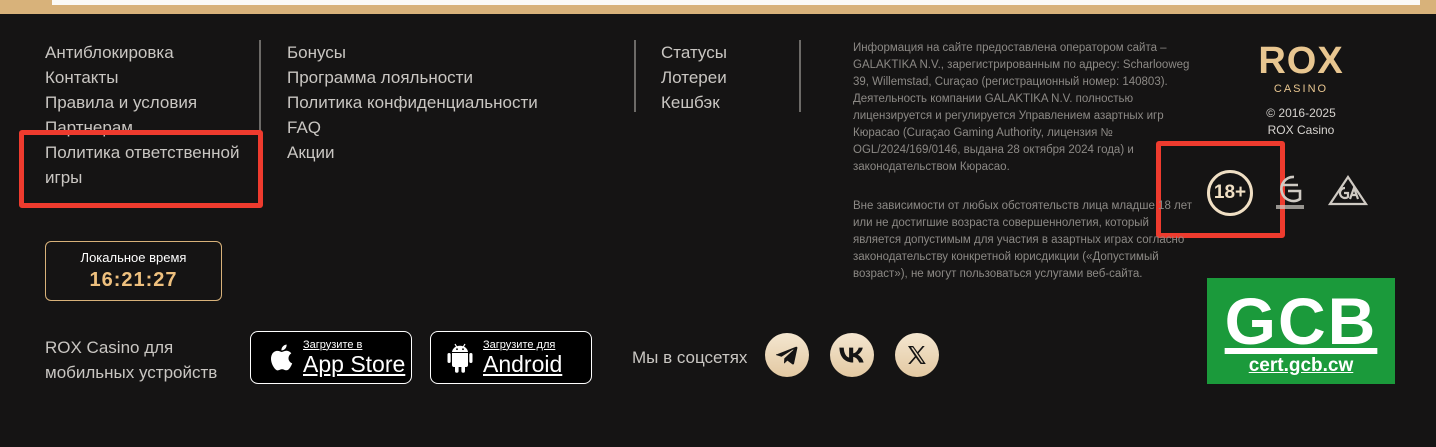 This screenshot has width=1436, height=447. What do you see at coordinates (412, 127) in the screenshot?
I see `nav-link-faq: FAQ` at bounding box center [412, 127].